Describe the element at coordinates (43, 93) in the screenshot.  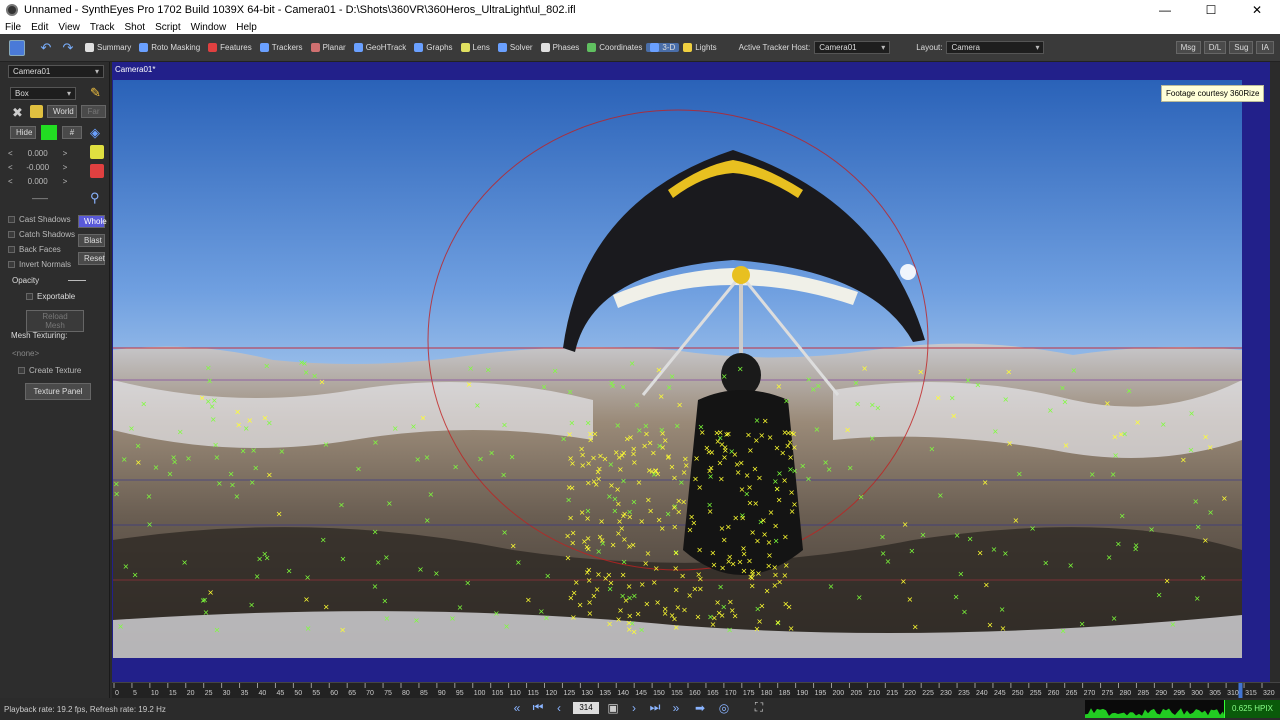
I see `object-type-select: Box` at that location.